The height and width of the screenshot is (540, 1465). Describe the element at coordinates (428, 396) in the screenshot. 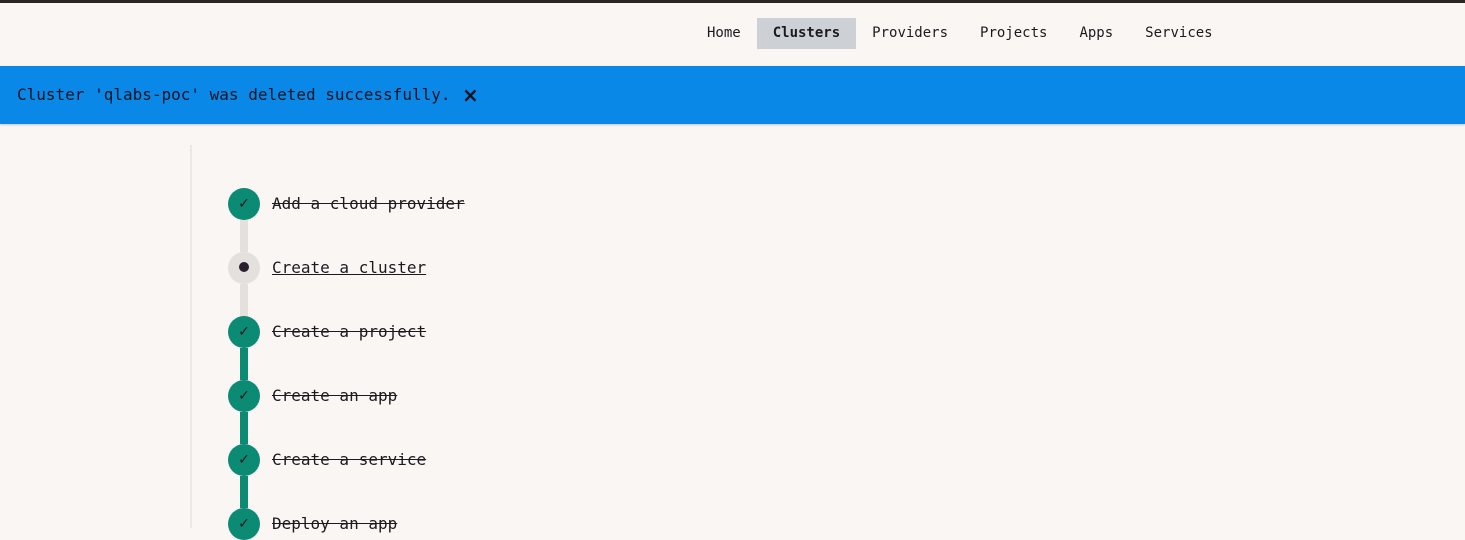

I see `step-create-app: ✓ Create an app` at that location.